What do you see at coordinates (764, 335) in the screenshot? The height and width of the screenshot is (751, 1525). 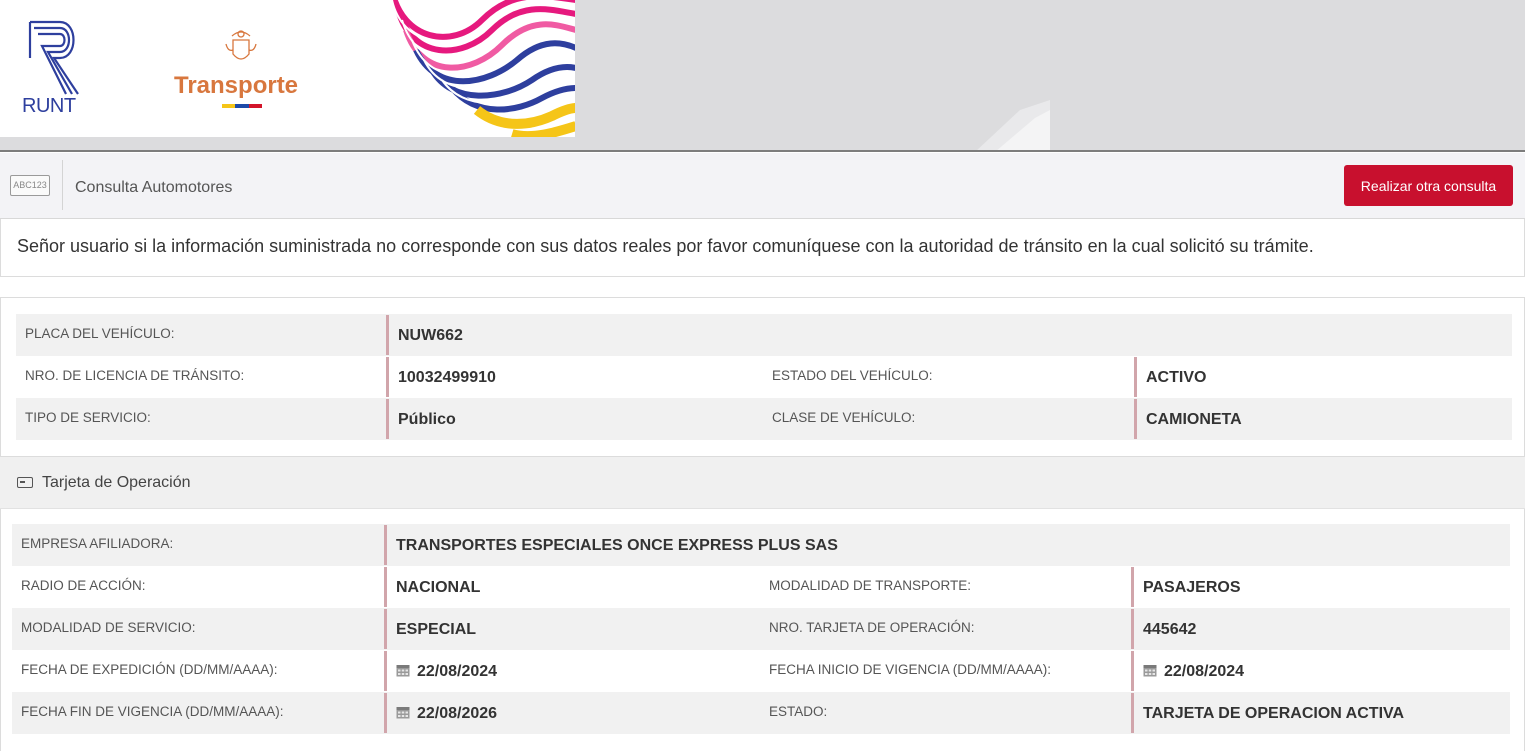 I see `row-placa: PLACA DEL VEHÍCULO: NUW662` at bounding box center [764, 335].